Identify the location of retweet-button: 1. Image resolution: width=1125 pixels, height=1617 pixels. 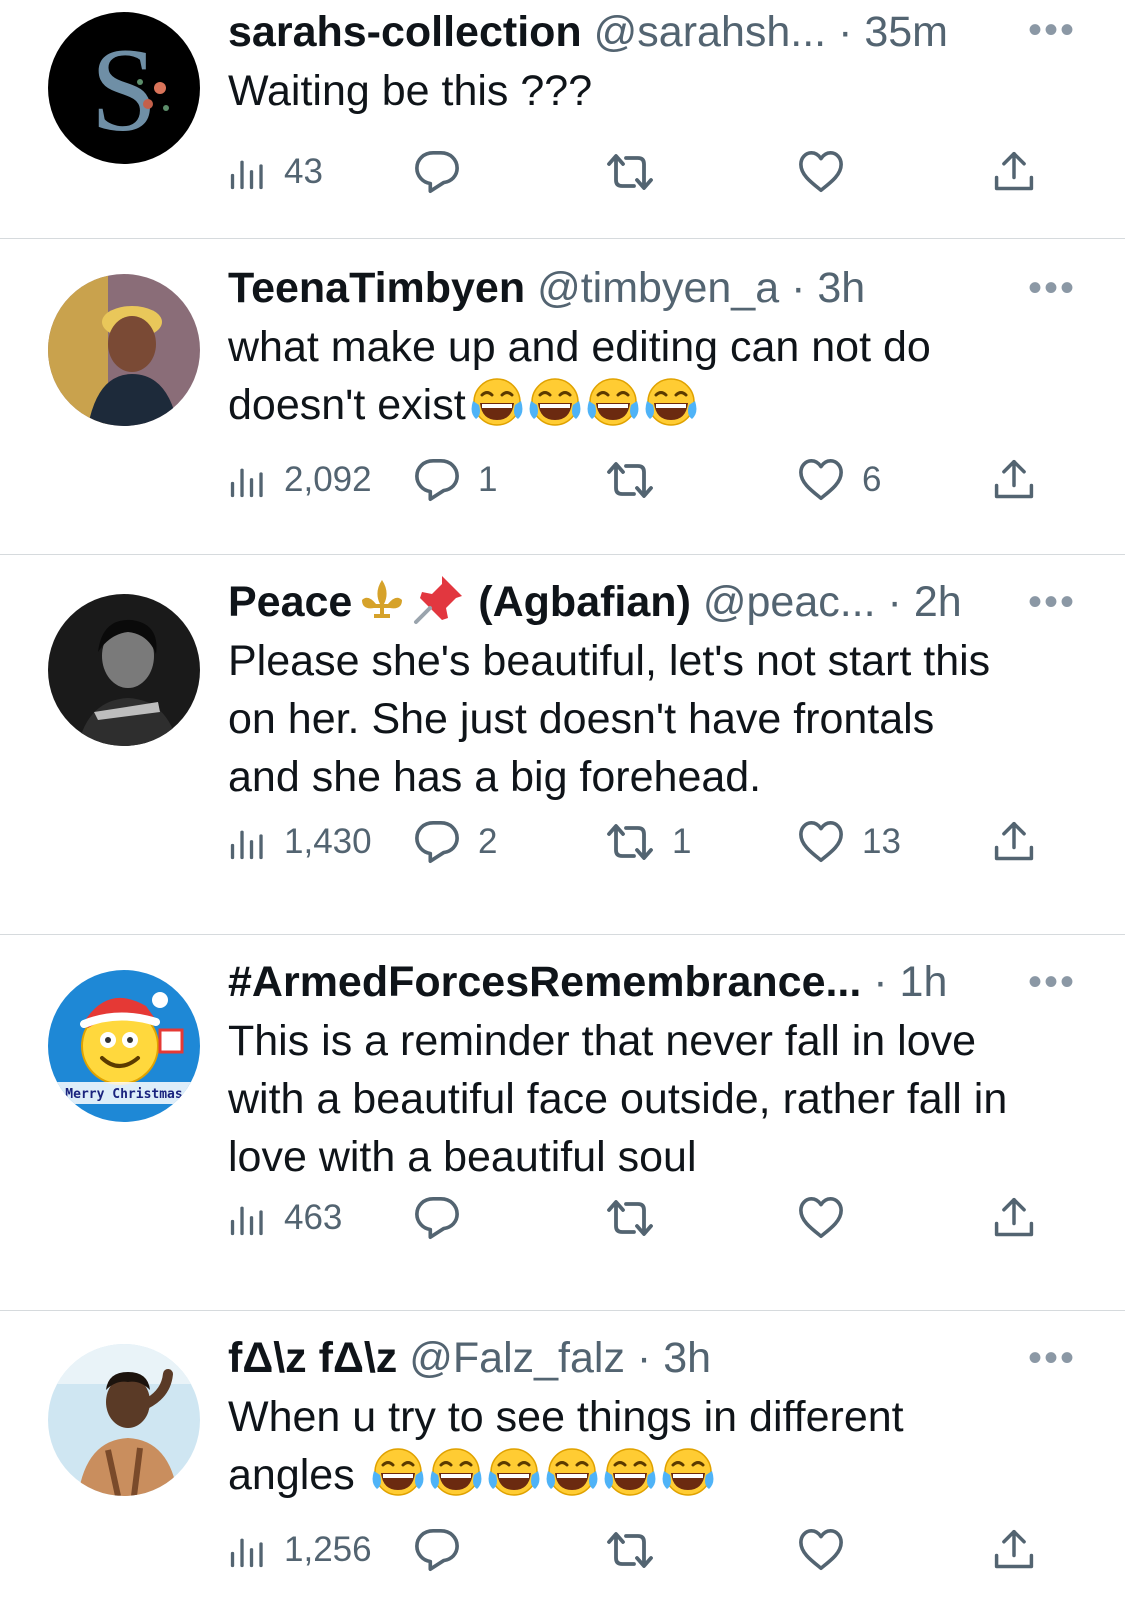
(648, 842).